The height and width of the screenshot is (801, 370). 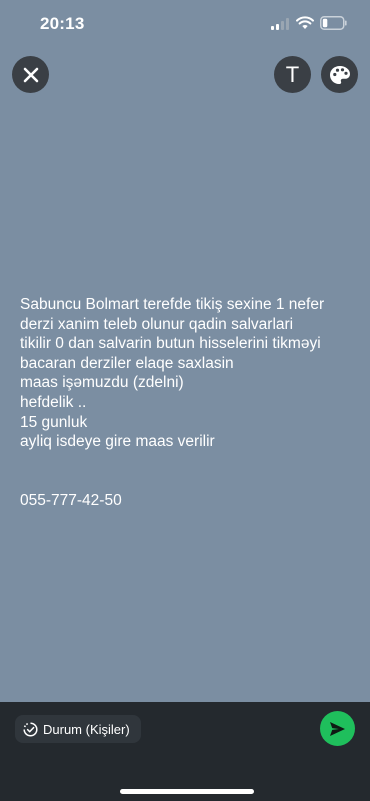 What do you see at coordinates (187, 791) in the screenshot?
I see `home-indicator` at bounding box center [187, 791].